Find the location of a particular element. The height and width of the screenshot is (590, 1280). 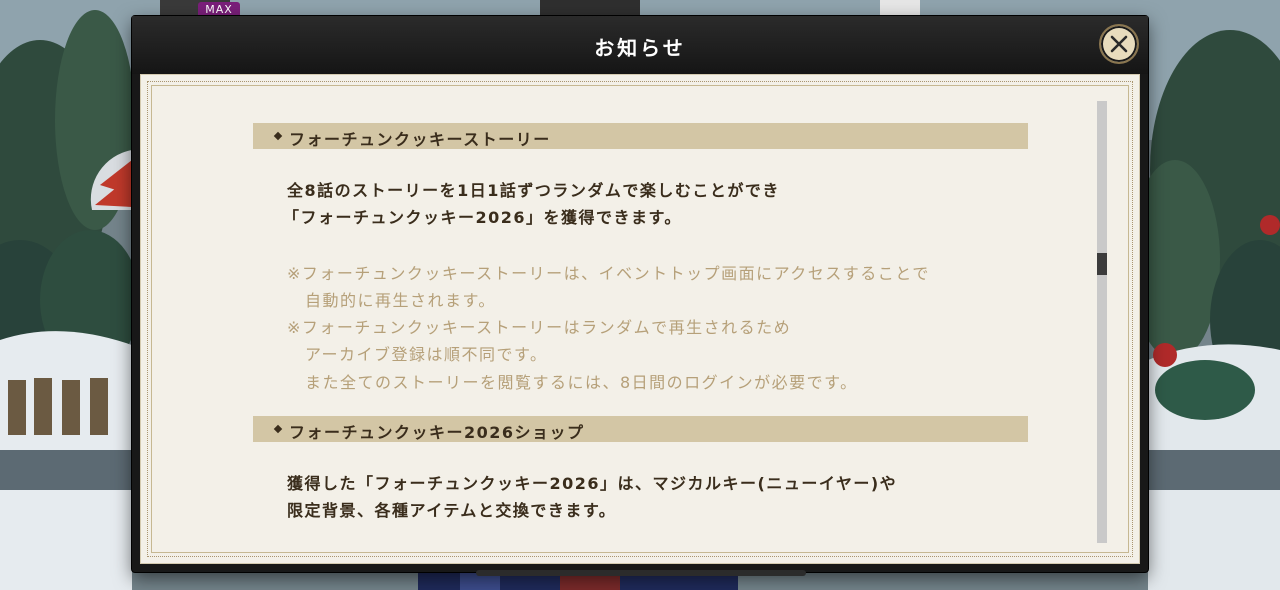

section-heading-label: フォーチュンクッキーストーリー is located at coordinates (420, 139).